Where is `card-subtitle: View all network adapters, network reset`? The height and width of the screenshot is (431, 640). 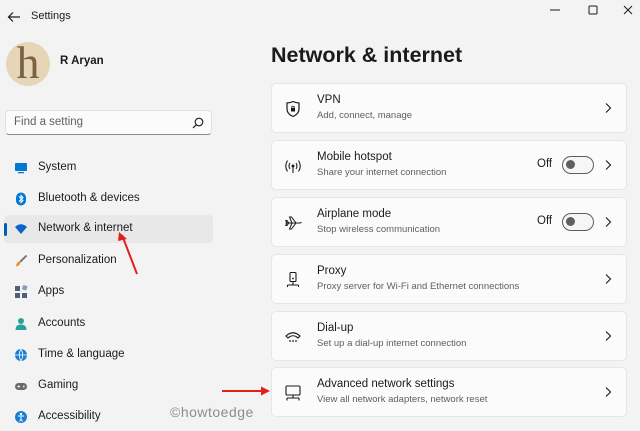 card-subtitle: View all network adapters, network reset is located at coordinates (402, 399).